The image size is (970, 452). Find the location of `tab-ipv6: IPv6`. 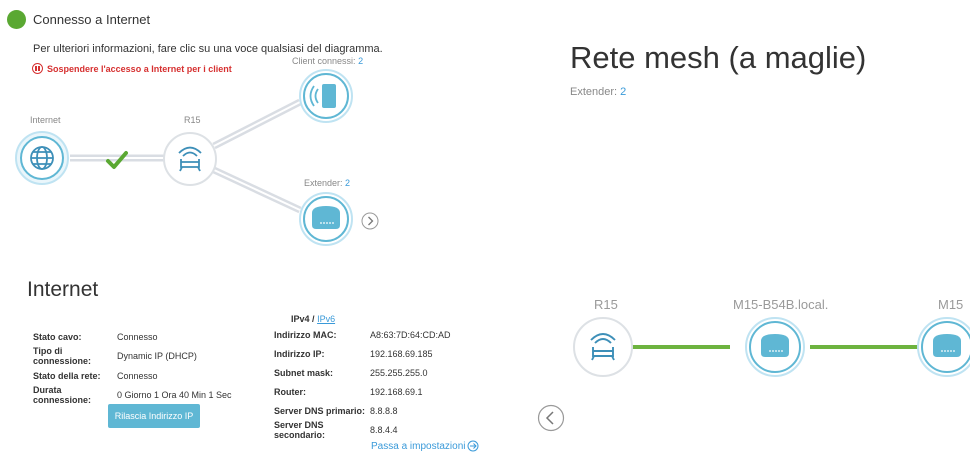

tab-ipv6: IPv6 is located at coordinates (326, 319).